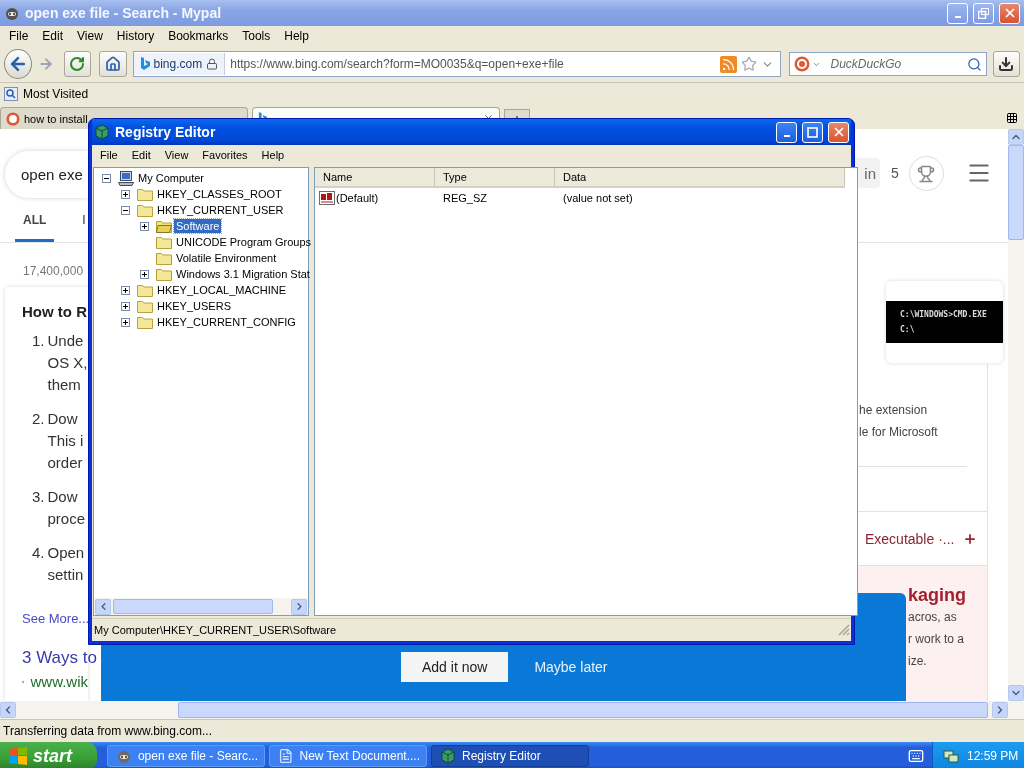 The width and height of the screenshot is (1024, 768). Describe the element at coordinates (67, 363) in the screenshot. I see `step-text: OS X,` at that location.